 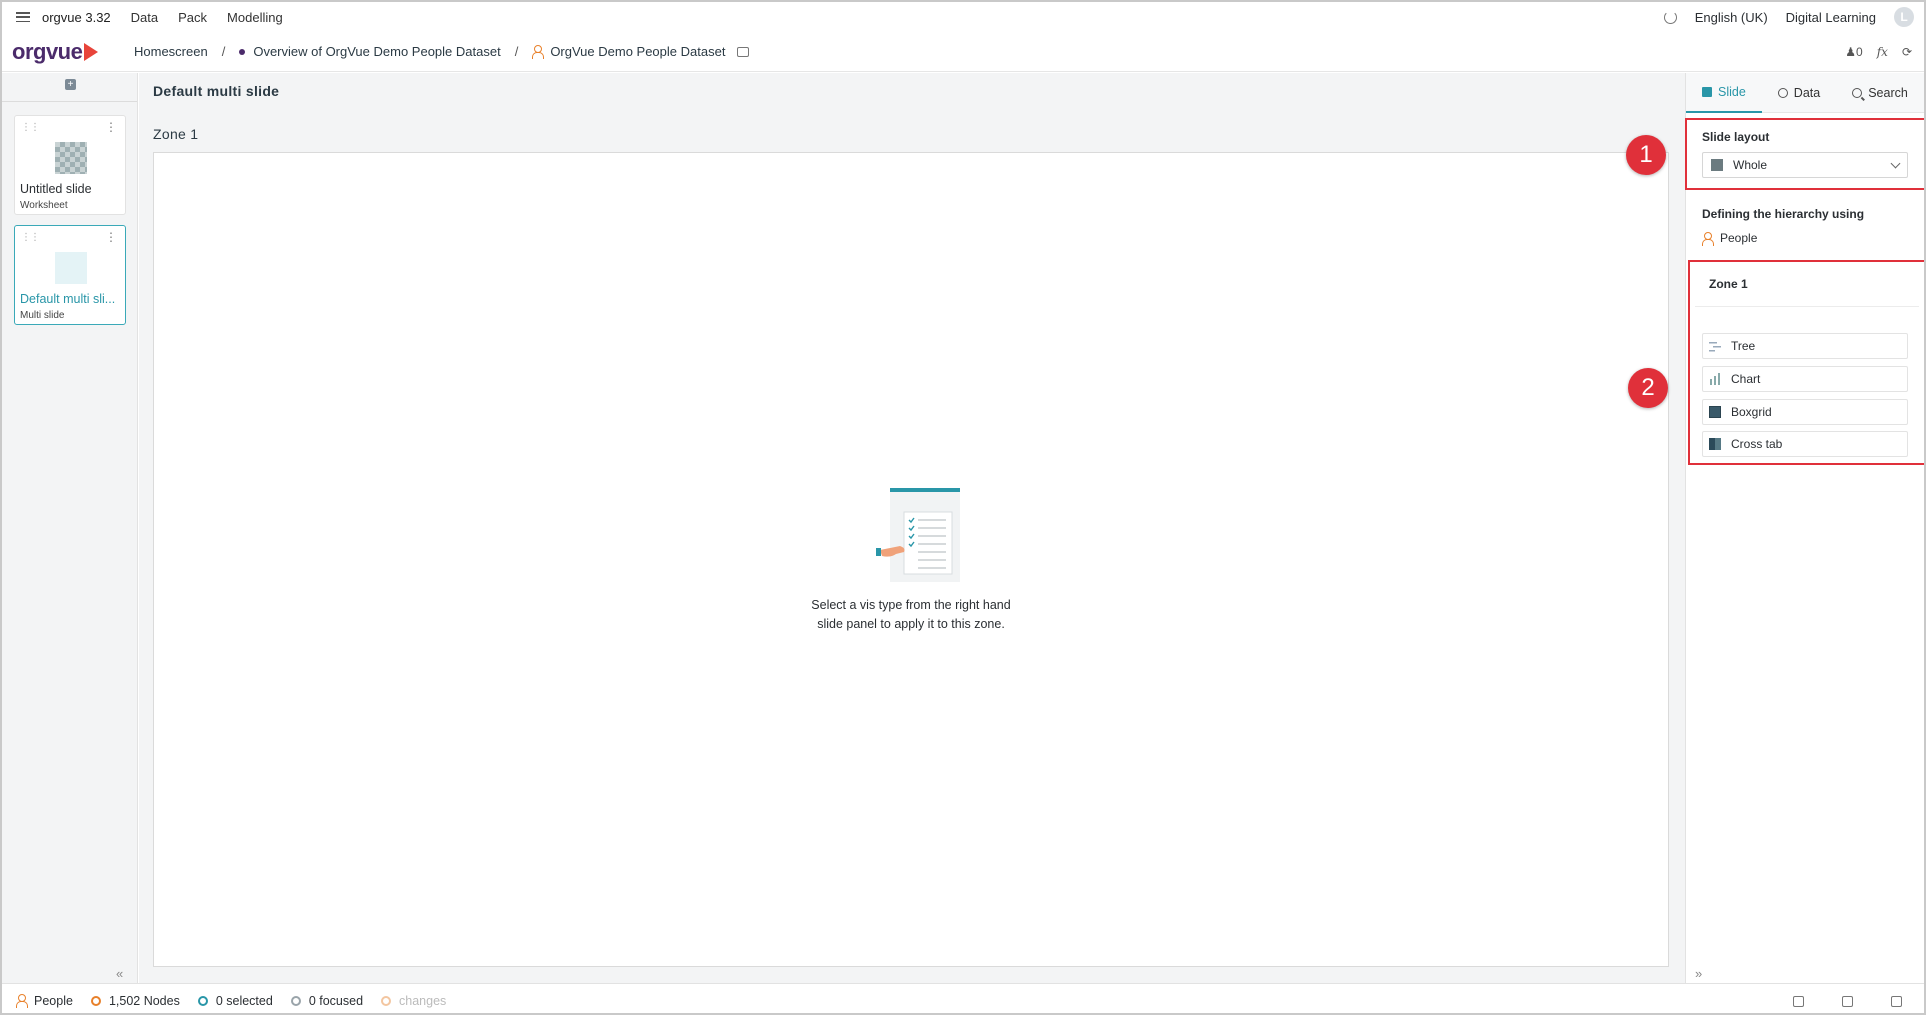 I want to click on hierarchy-people: People, so click(x=1730, y=238).